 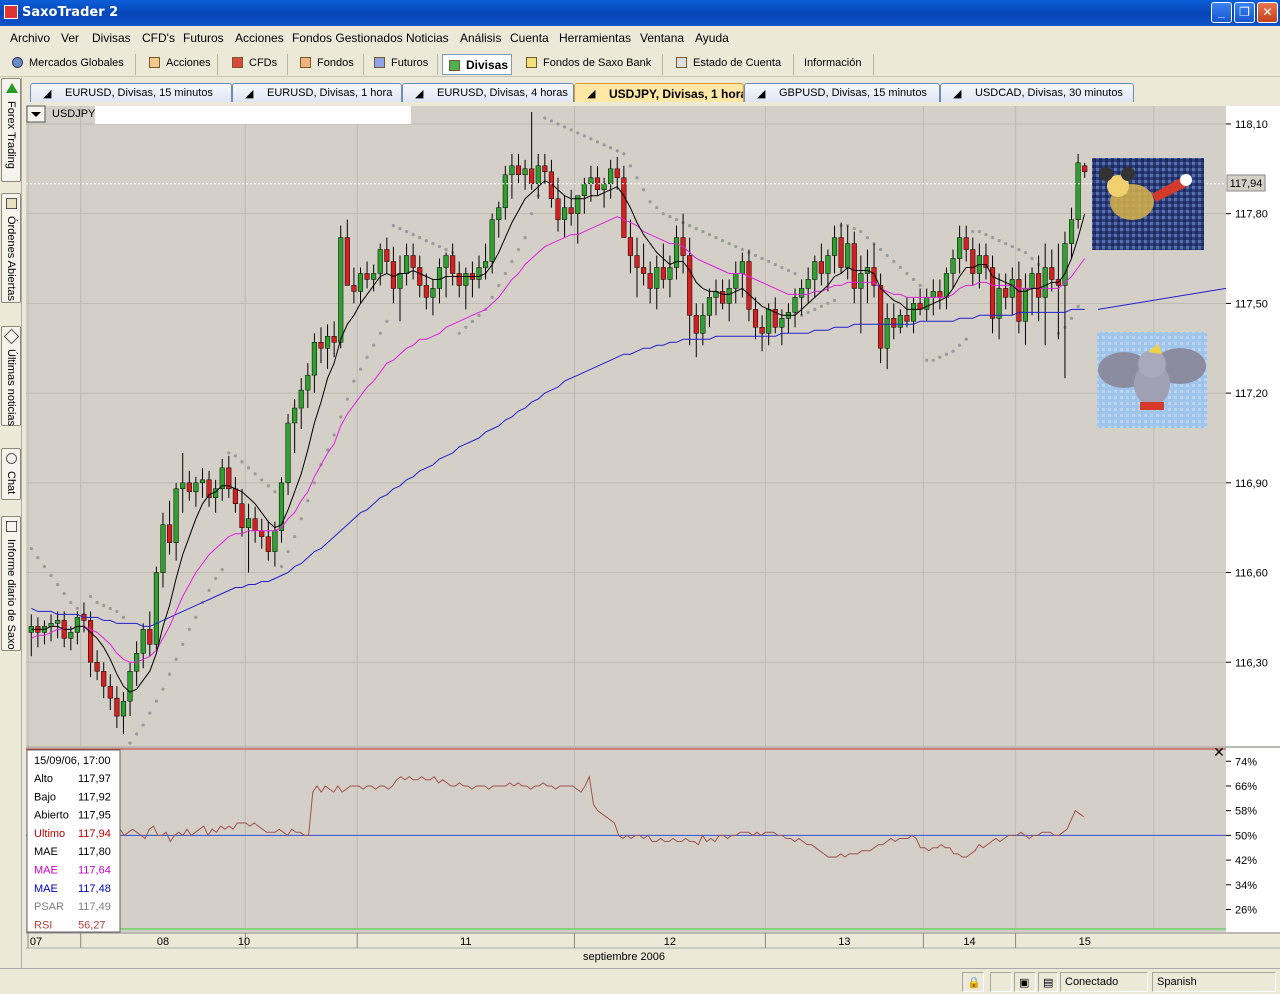 I want to click on menu-cfds: CFD's, so click(x=158, y=38).